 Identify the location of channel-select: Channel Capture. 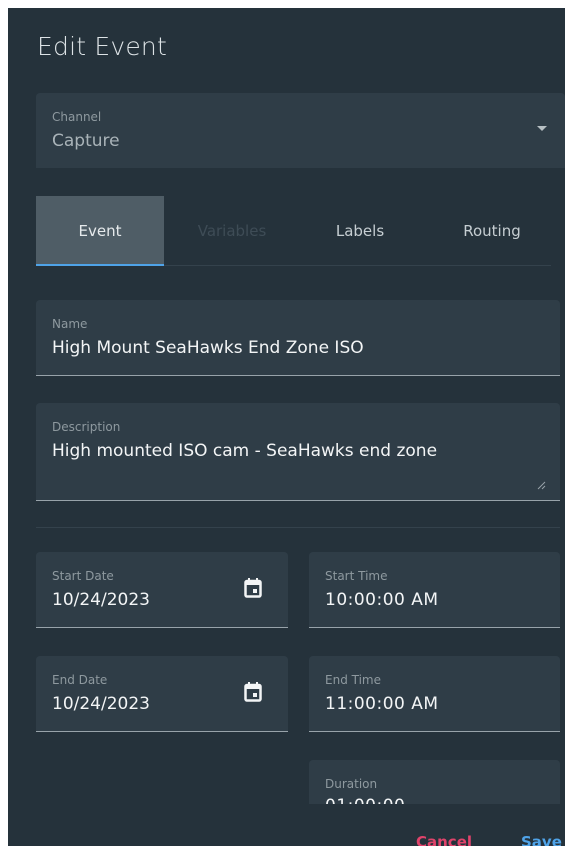
(300, 130).